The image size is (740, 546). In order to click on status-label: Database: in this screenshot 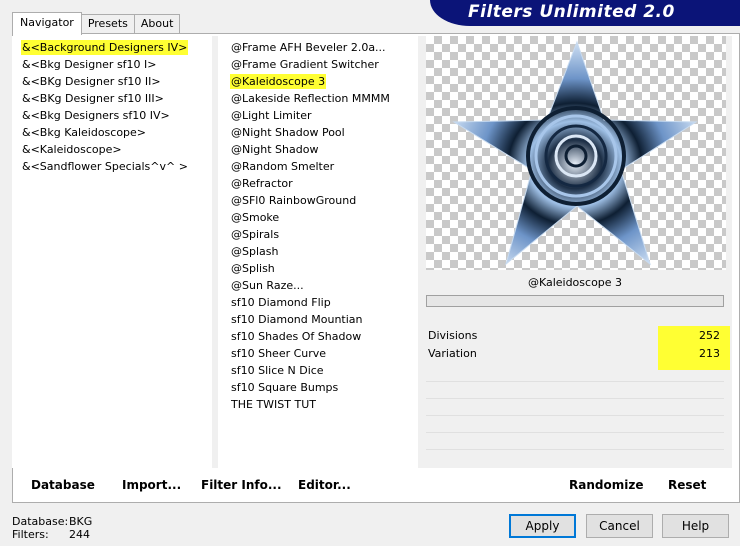, I will do `click(40, 521)`.